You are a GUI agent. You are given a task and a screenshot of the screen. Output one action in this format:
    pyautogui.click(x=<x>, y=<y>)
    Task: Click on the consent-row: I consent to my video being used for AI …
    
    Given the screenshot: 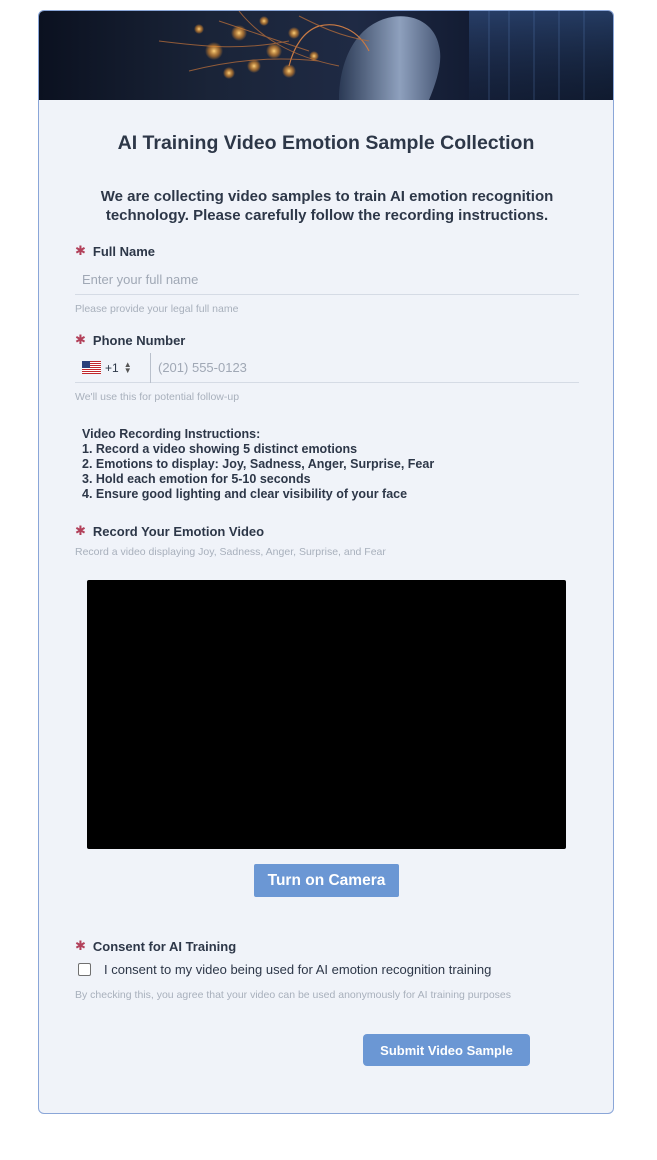 What is the action you would take?
    pyautogui.click(x=284, y=969)
    